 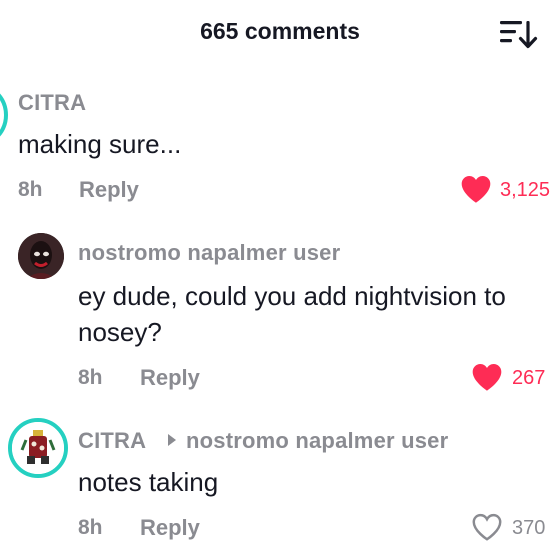 What do you see at coordinates (292, 296) in the screenshot?
I see `comment-text-line-1: ey dude, could you add nightvision to` at bounding box center [292, 296].